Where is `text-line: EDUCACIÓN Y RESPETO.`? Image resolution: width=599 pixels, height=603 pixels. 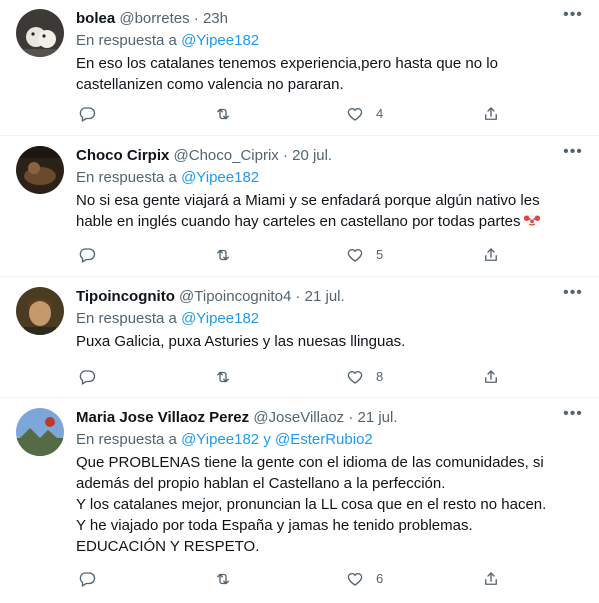
text-line: EDUCACIÓN Y RESPETO. is located at coordinates (168, 546).